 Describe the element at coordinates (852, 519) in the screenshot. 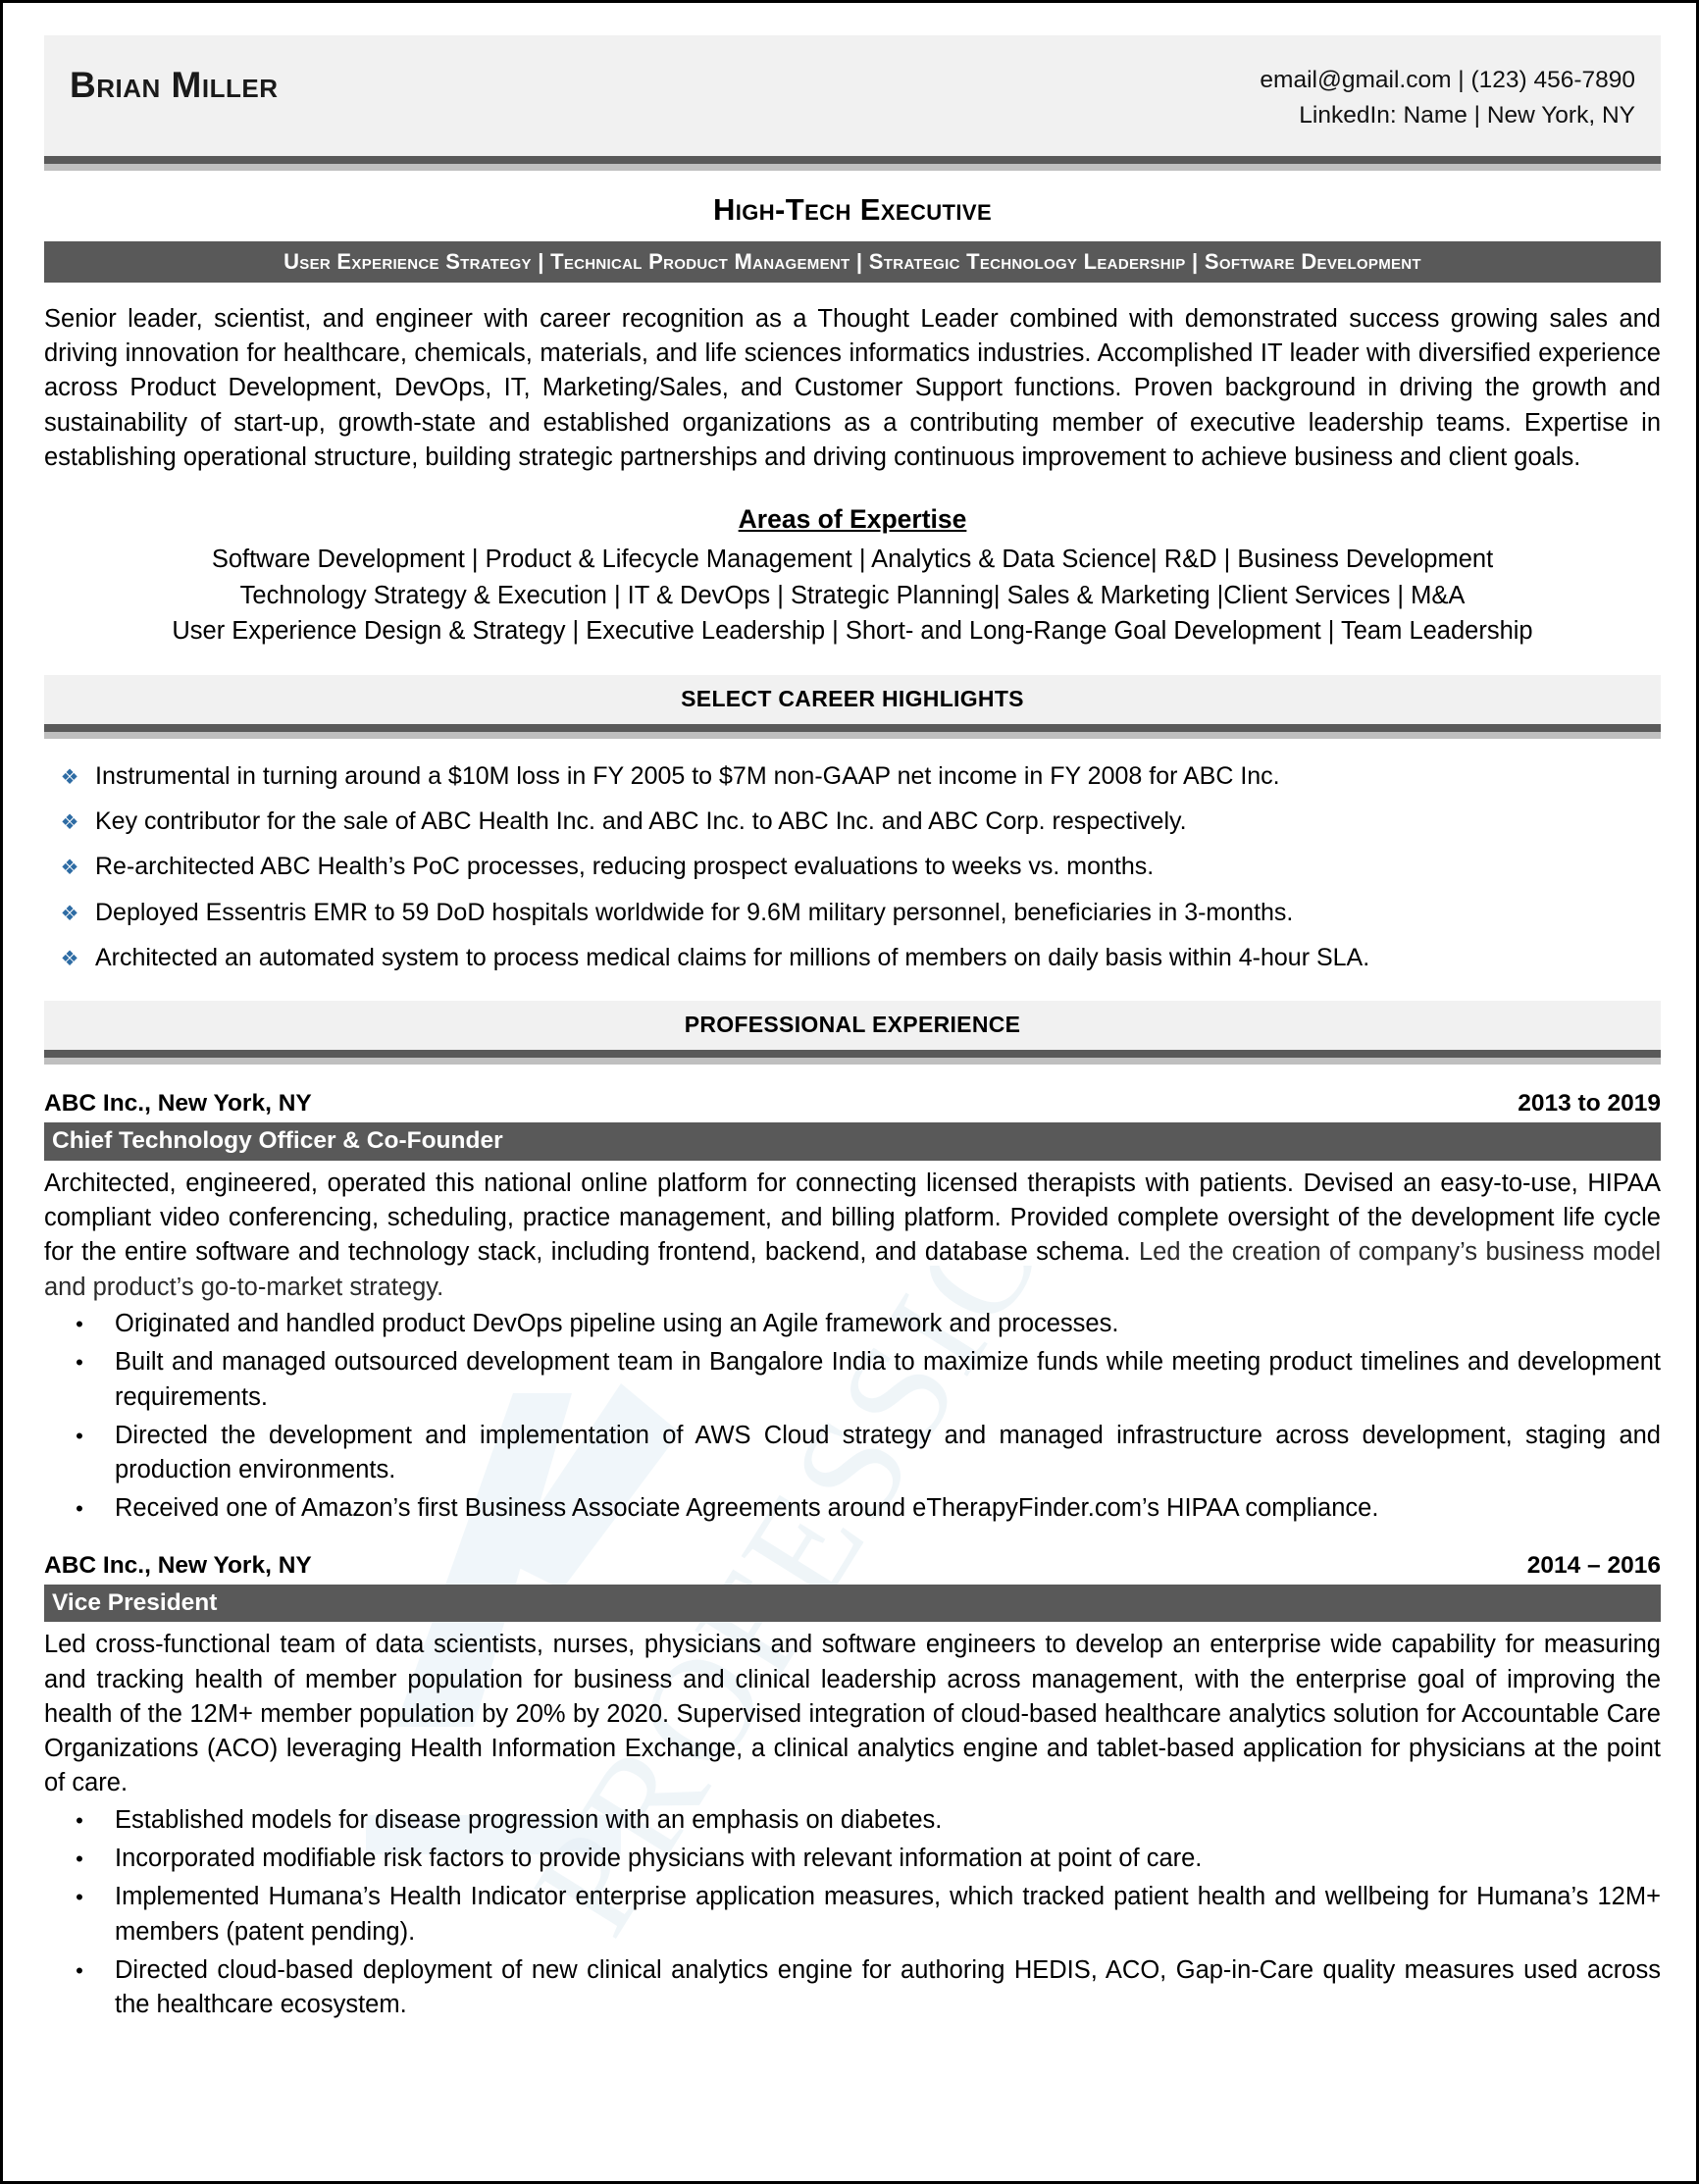

I see `areas-of-expertise-title: Areas of Expertise` at that location.